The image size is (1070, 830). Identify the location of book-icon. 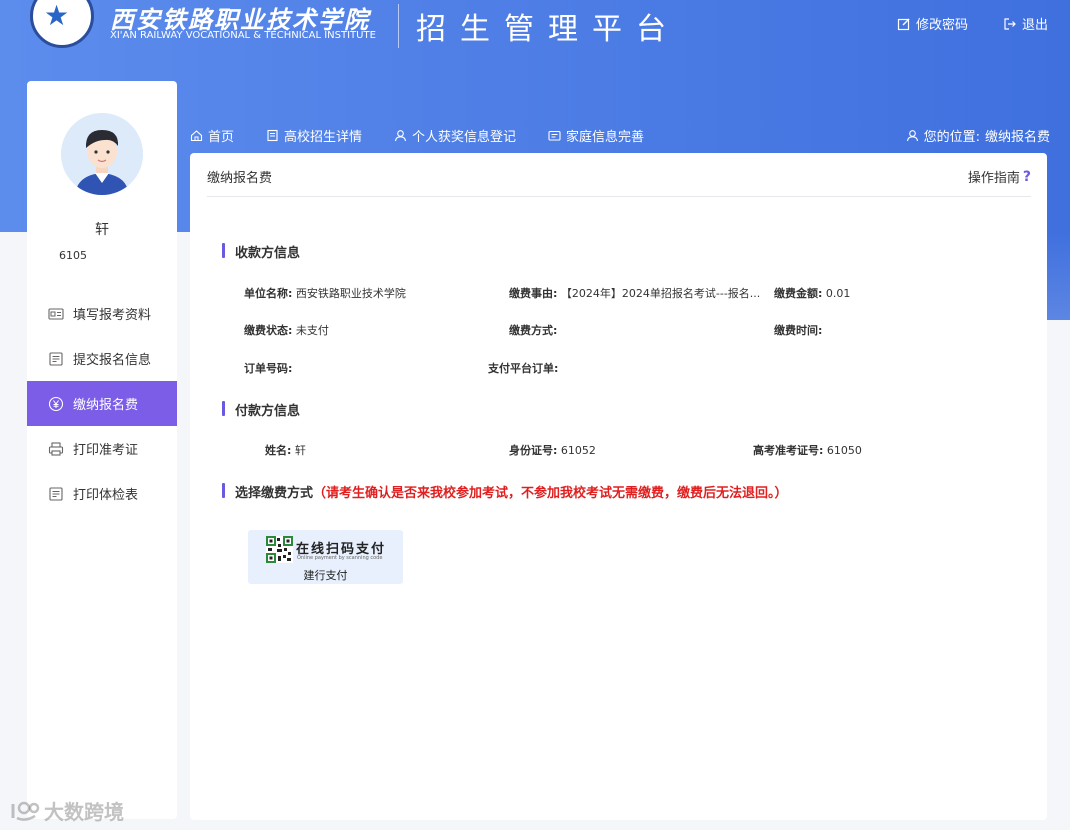
(272, 135).